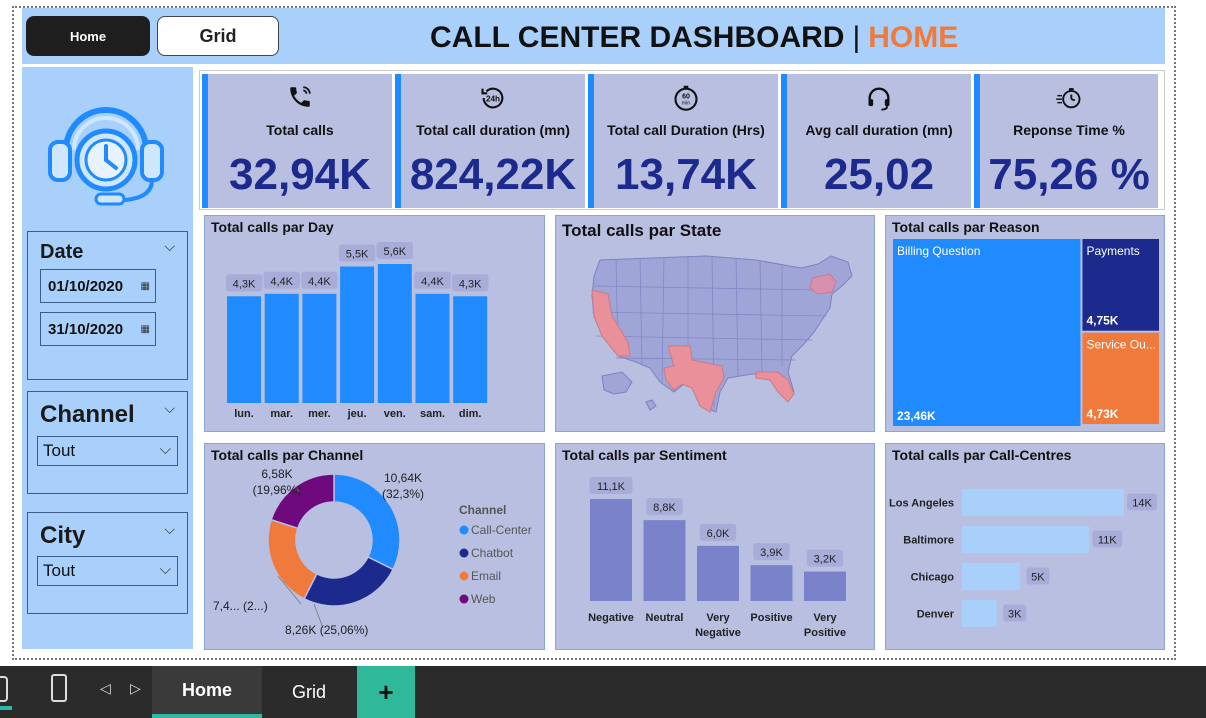 This screenshot has height=718, width=1206. What do you see at coordinates (59, 450) in the screenshot?
I see `channel-dropdown-value: Tout` at bounding box center [59, 450].